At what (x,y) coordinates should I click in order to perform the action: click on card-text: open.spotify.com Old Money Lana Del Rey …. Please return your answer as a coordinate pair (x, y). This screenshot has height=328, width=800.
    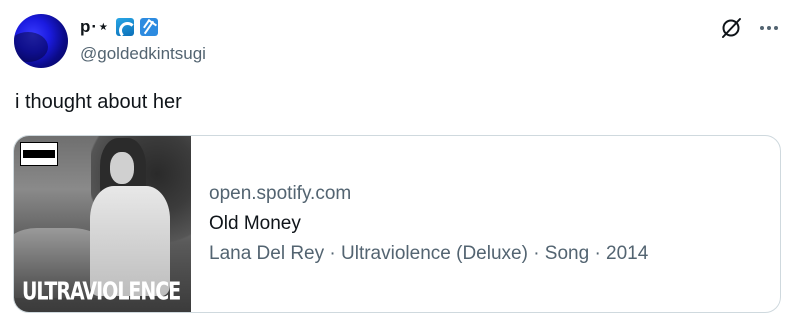
    Looking at the image, I should click on (428, 224).